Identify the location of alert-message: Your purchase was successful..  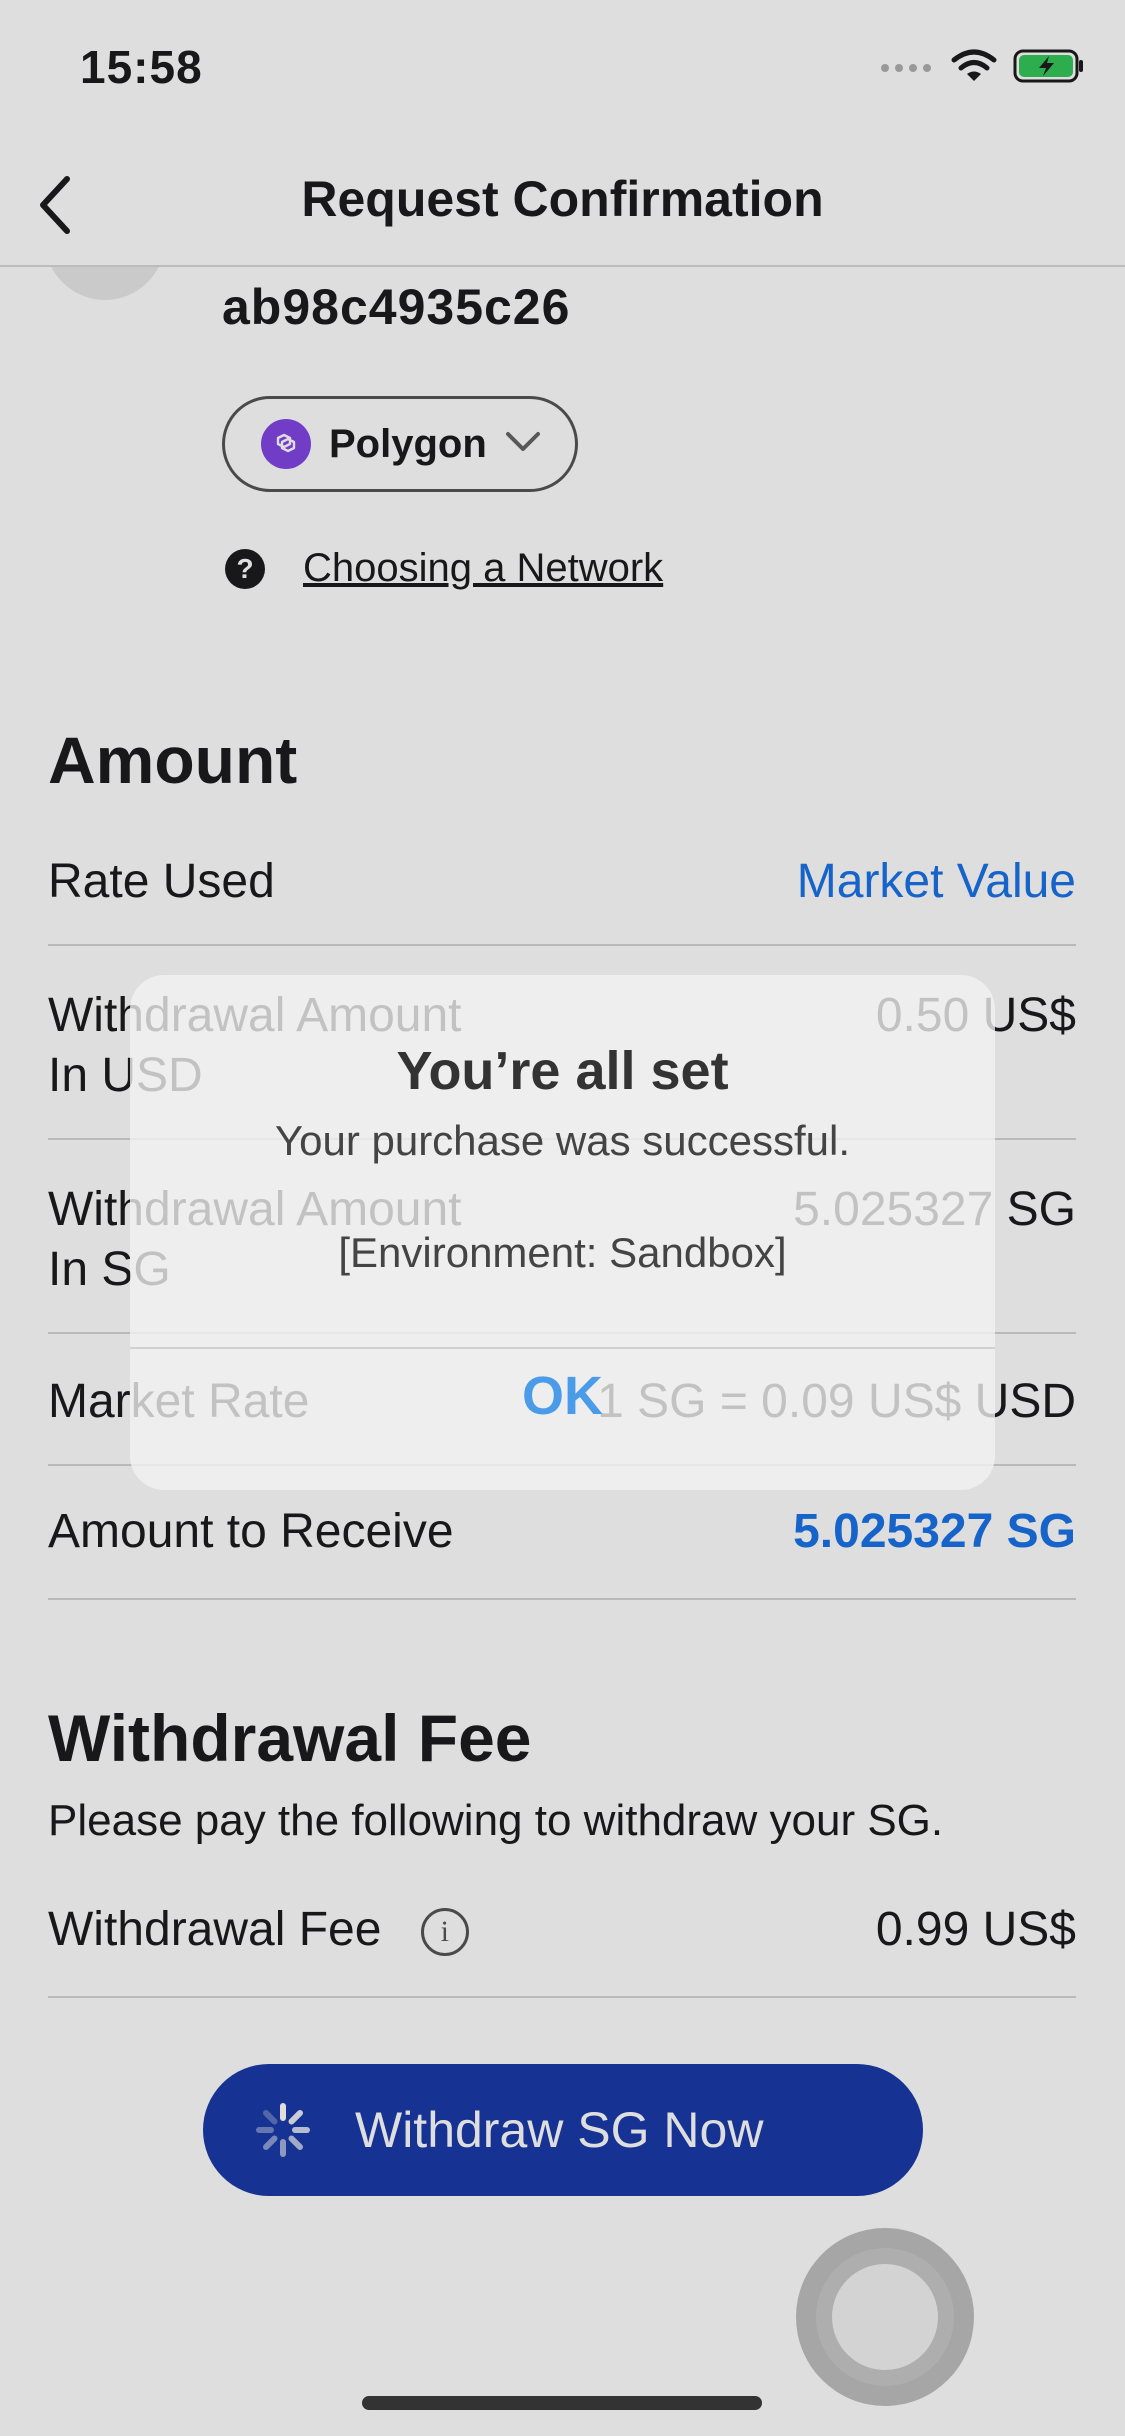
(562, 1140).